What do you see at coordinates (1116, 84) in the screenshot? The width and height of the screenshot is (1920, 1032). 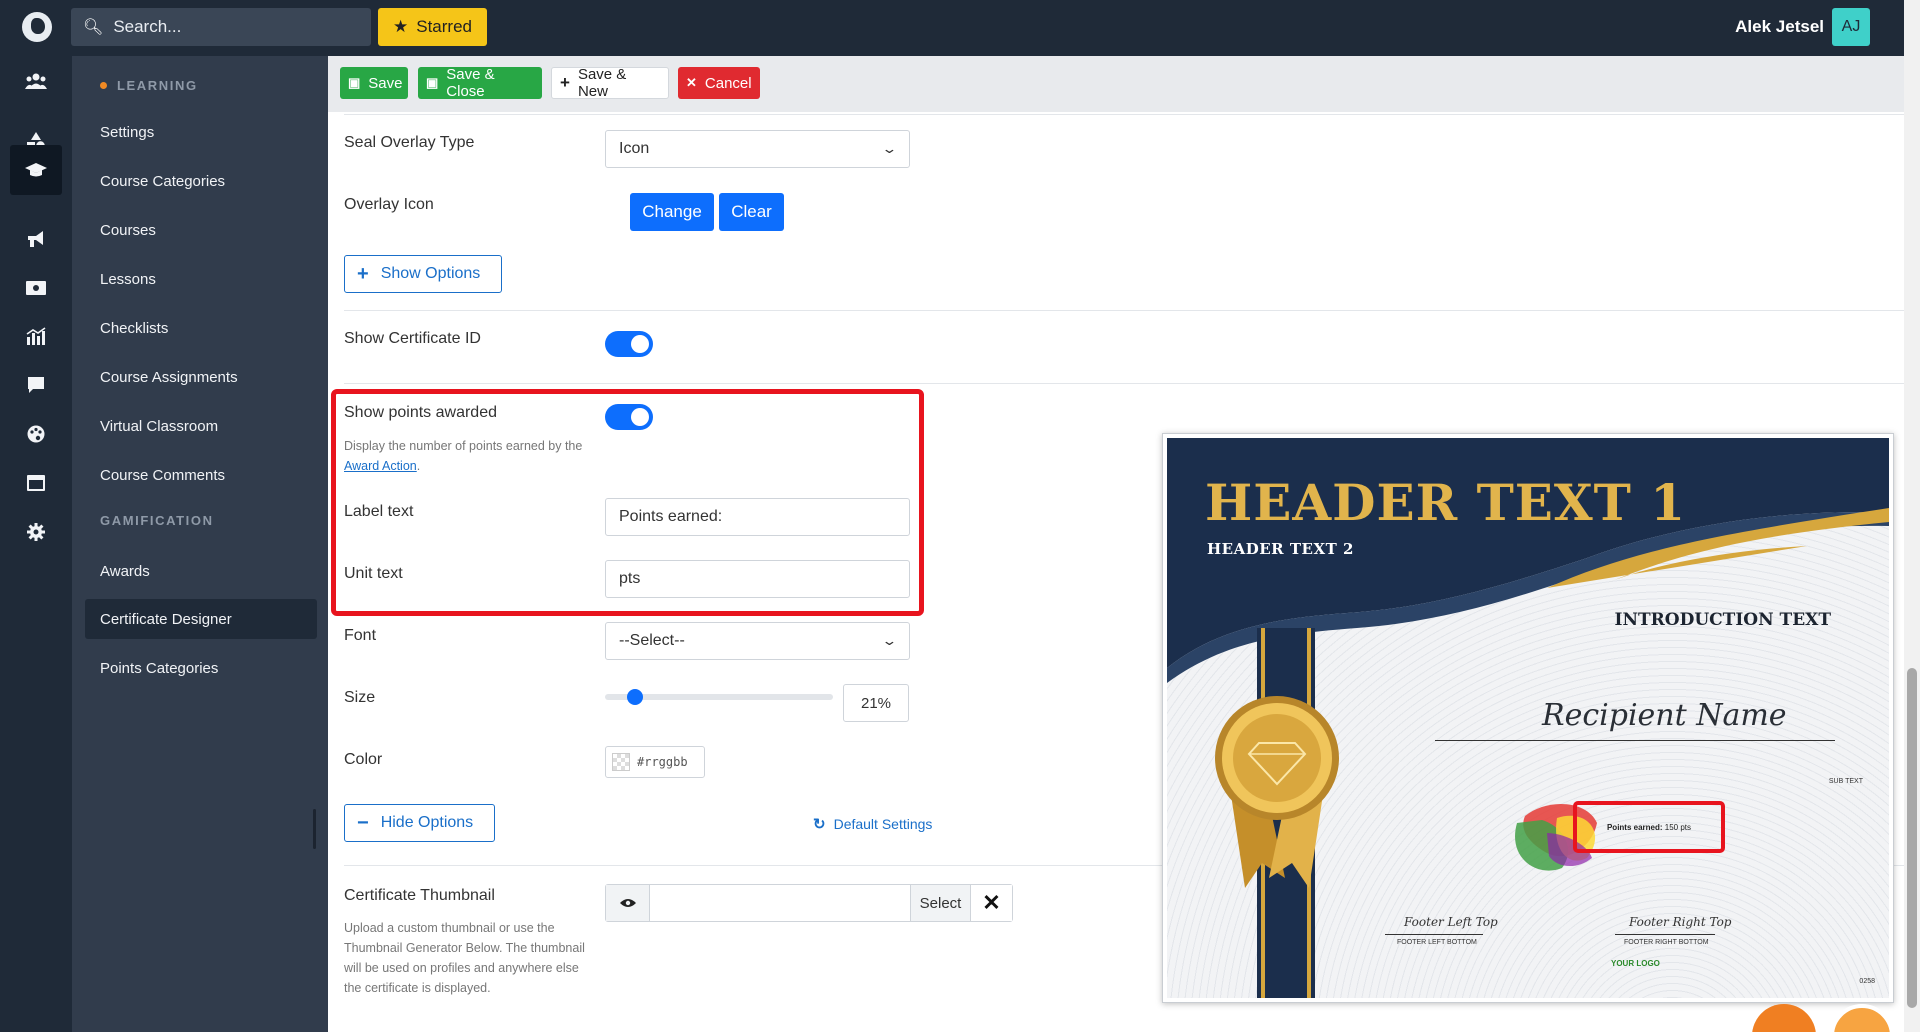 I see `action-toolbar: ▣ Save ▣ Save & Close + Save & New ✕ Cancel` at bounding box center [1116, 84].